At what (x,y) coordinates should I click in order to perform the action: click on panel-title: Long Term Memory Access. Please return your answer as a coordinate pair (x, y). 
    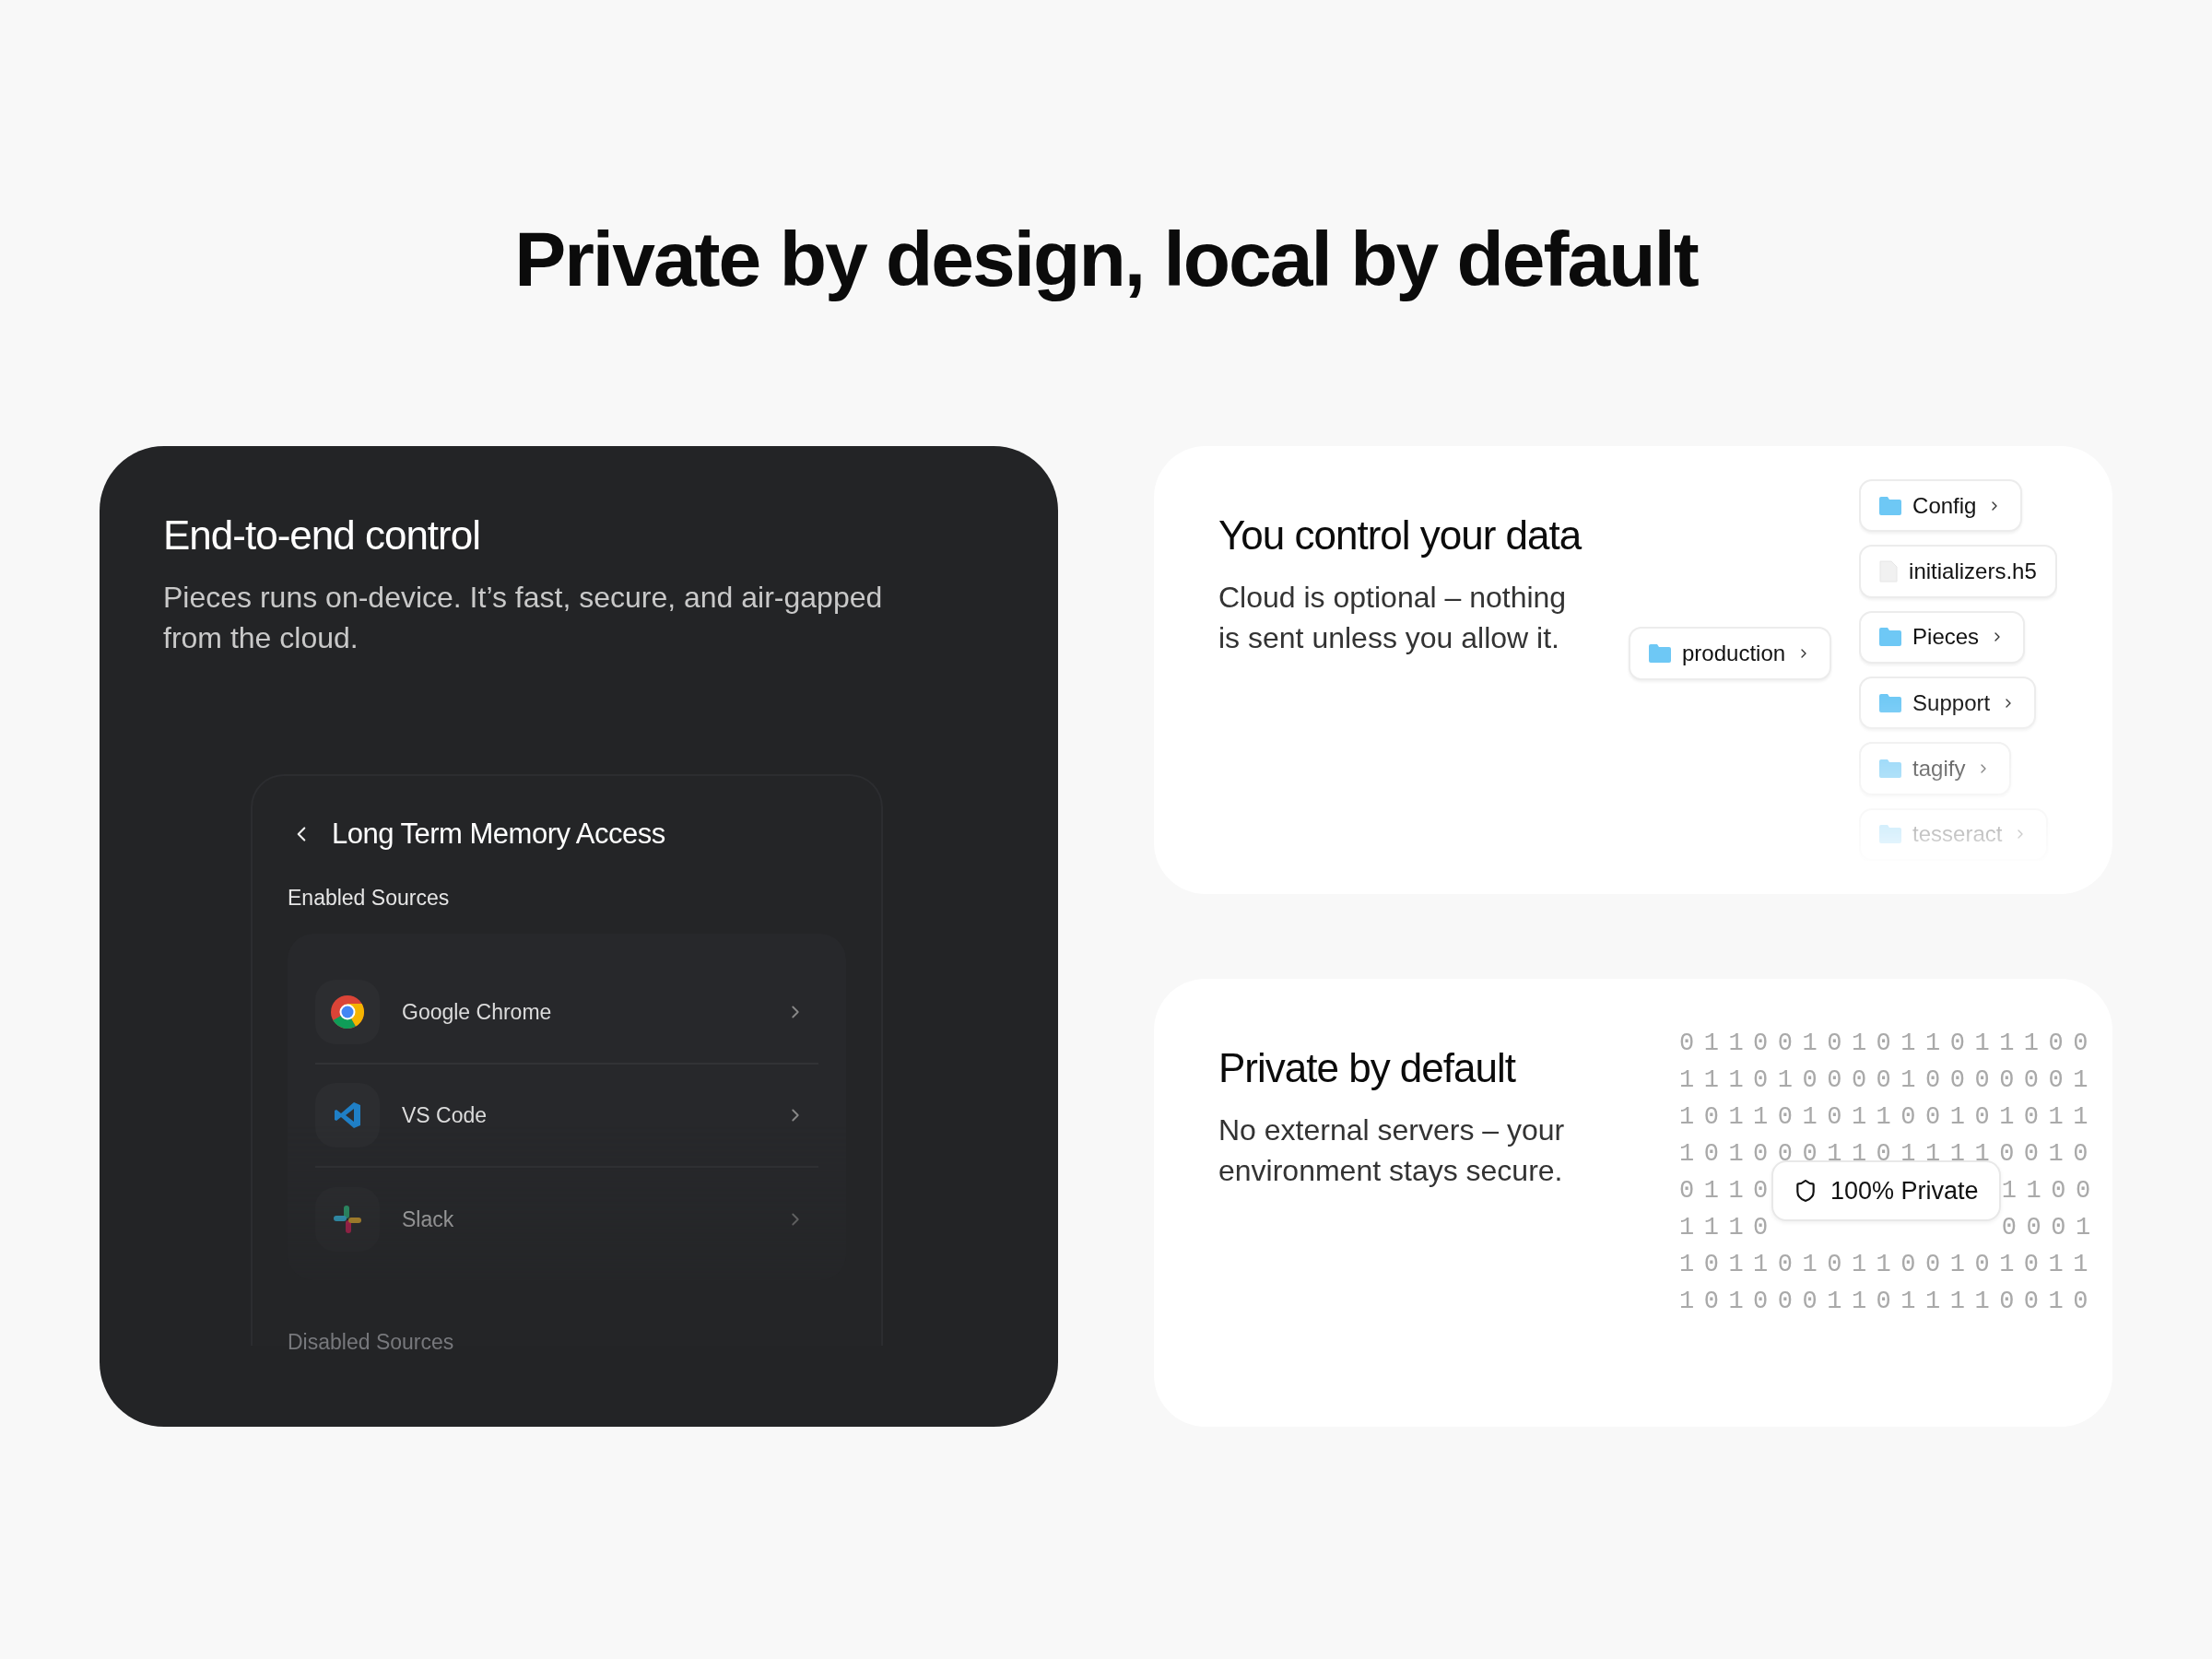
    Looking at the image, I should click on (498, 834).